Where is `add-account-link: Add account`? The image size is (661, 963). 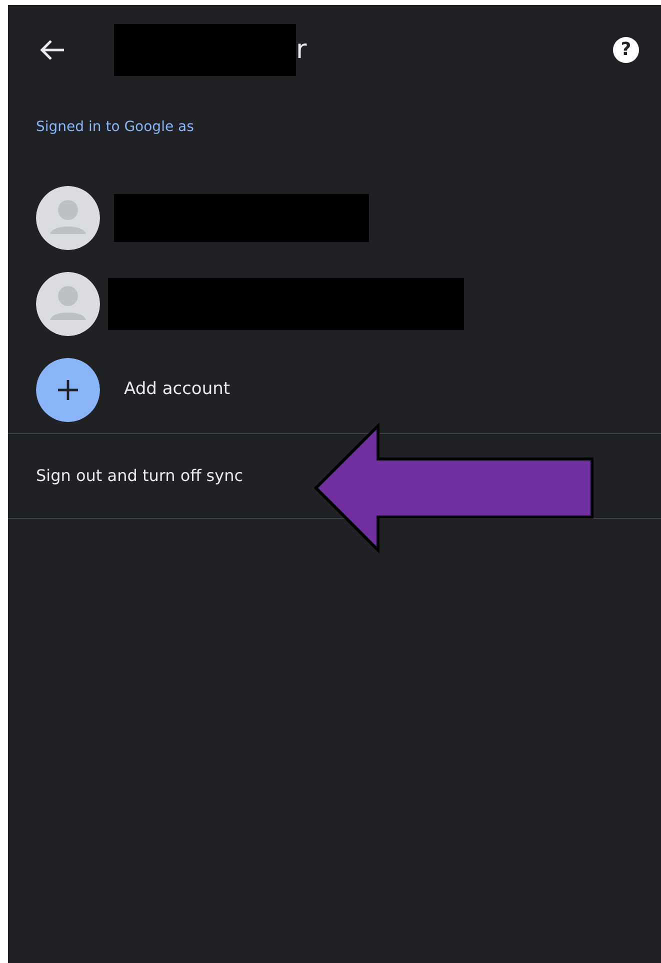
add-account-link: Add account is located at coordinates (177, 390).